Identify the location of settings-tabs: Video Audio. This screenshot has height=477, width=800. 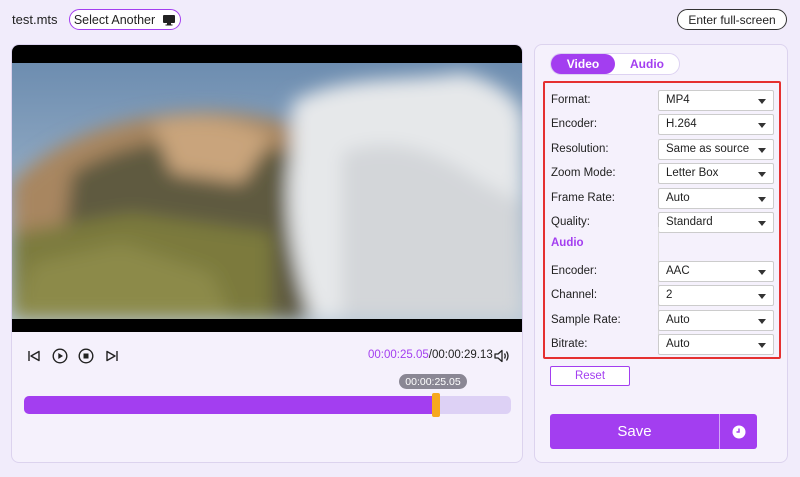
(615, 64).